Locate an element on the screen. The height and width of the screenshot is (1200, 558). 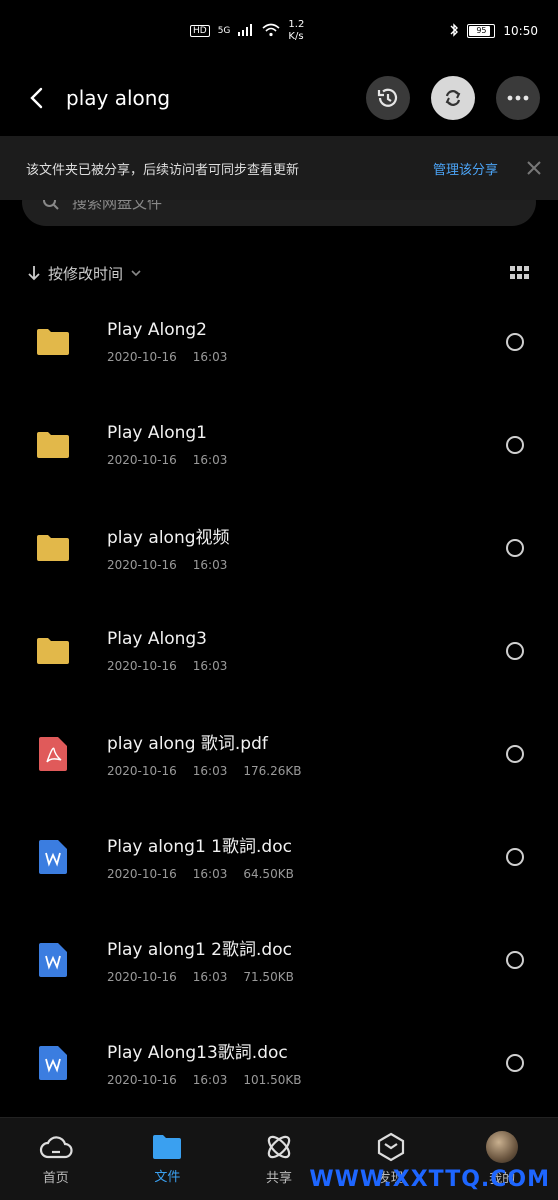
file-row: Play Along1 2020-10-16 16:03 is located at coordinates (279, 444).